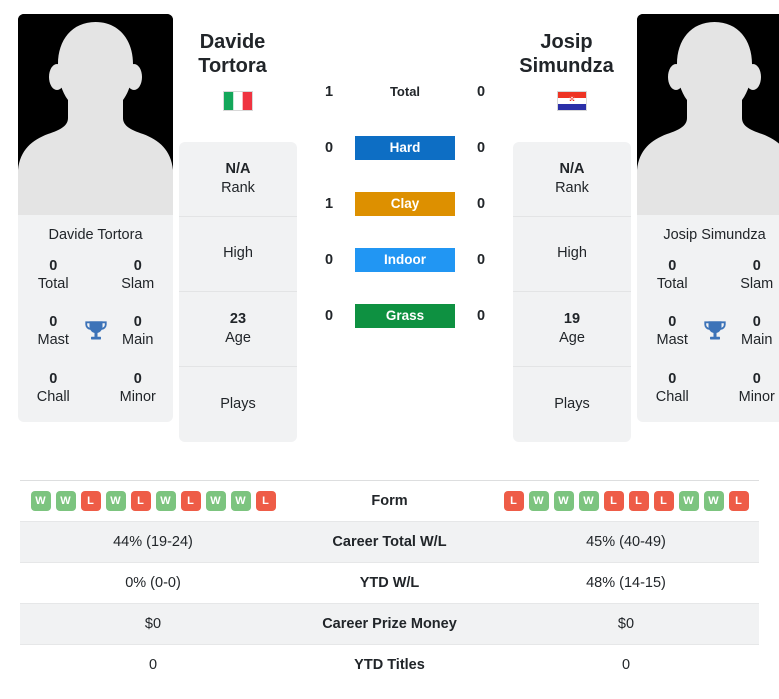 This screenshot has height=699, width=779. I want to click on right-titles-slam-value: 0, so click(756, 266).